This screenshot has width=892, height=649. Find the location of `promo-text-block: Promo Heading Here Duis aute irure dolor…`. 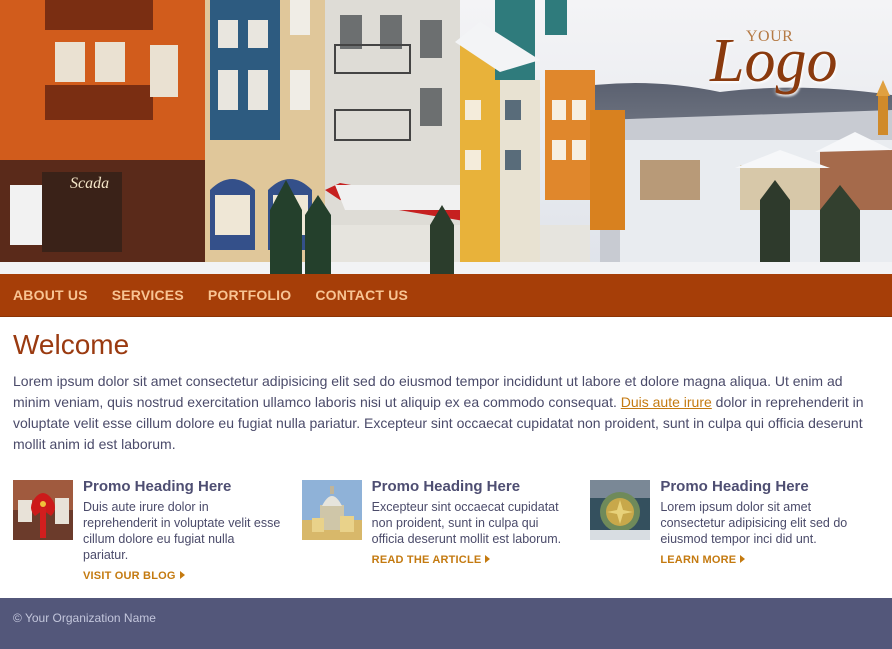

promo-text-block: Promo Heading Here Duis aute irure dolor… is located at coordinates (183, 531).